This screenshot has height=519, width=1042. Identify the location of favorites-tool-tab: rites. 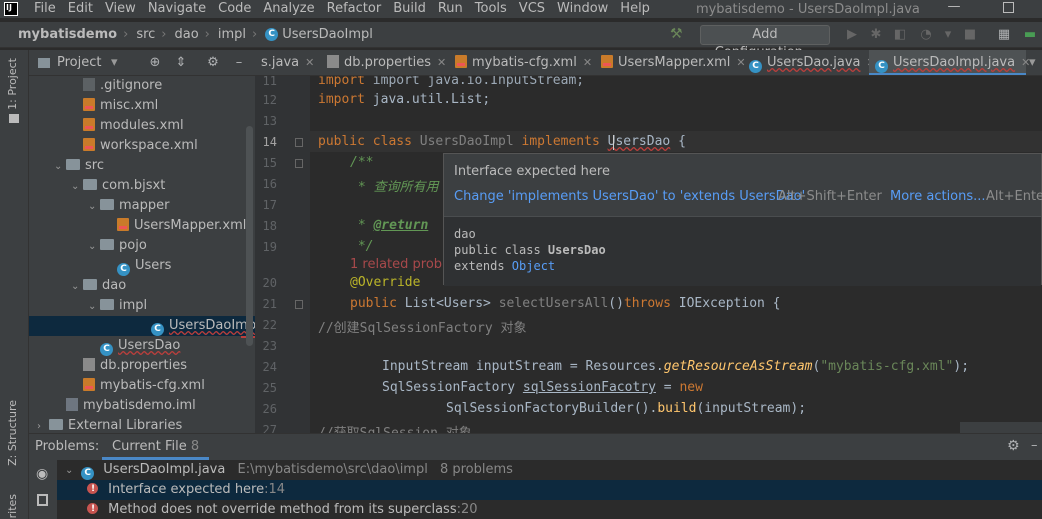
(12, 506).